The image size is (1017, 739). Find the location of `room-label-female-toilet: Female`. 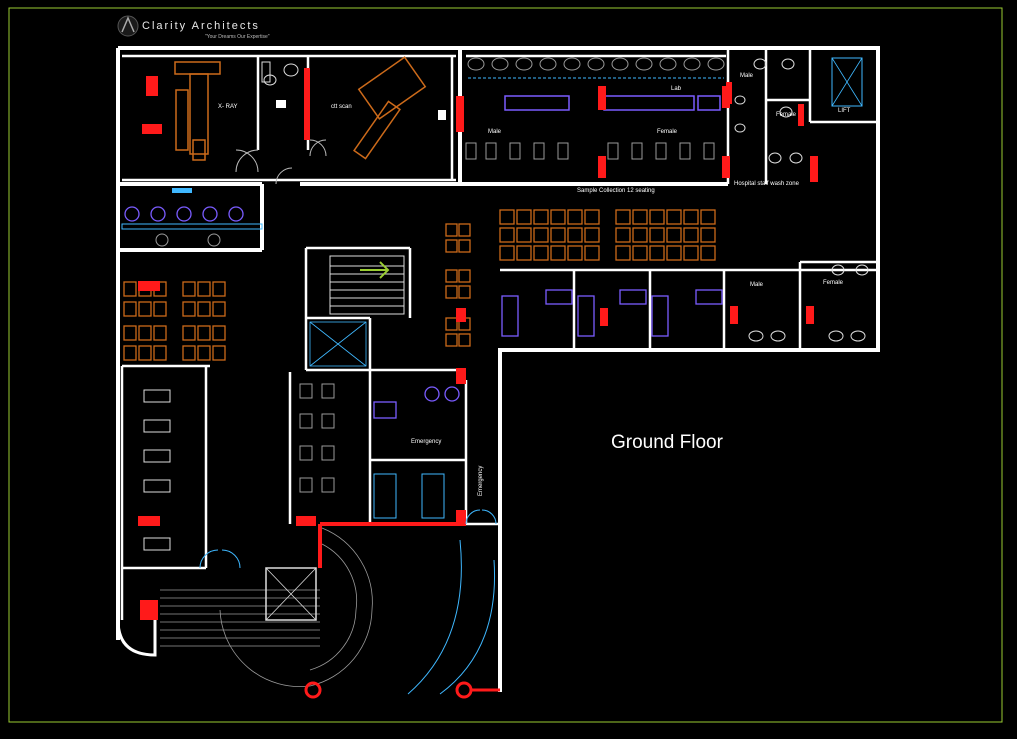

room-label-female-toilet: Female is located at coordinates (786, 115).